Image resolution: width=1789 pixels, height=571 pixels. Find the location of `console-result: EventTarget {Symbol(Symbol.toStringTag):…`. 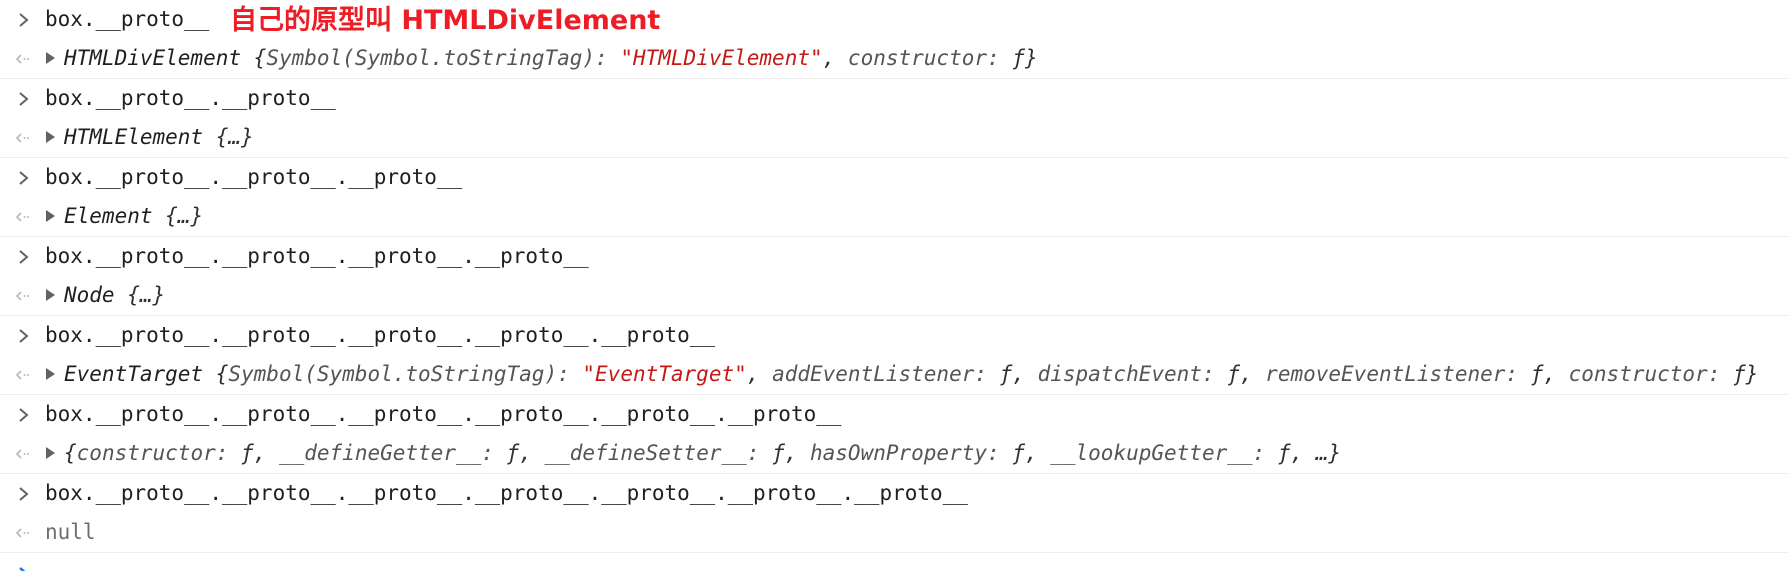

console-result: EventTarget {Symbol(Symbol.toStringTag):… is located at coordinates (894, 374).